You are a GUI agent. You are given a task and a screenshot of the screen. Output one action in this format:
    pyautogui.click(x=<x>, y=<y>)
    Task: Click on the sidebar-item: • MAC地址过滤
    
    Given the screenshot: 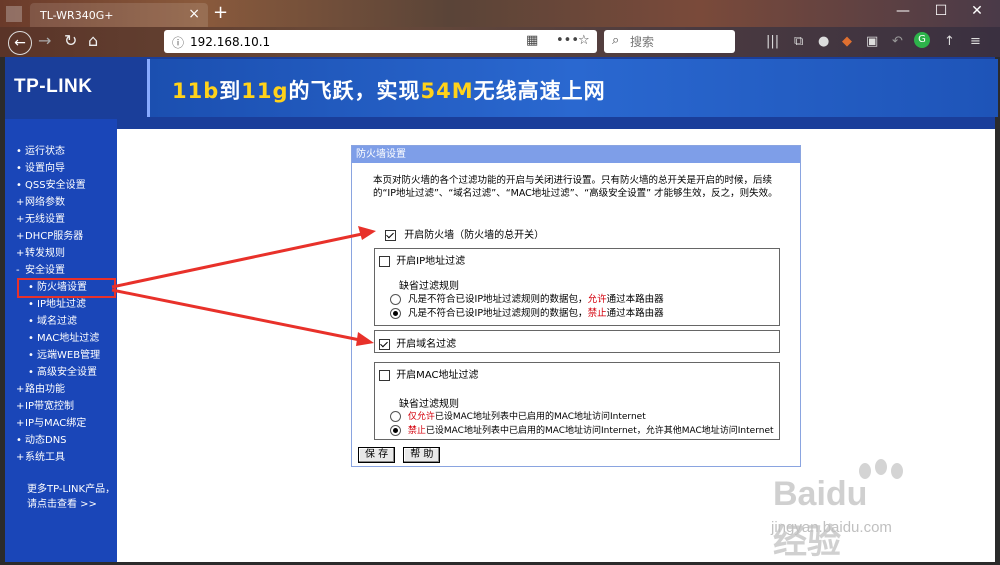 What is the action you would take?
    pyautogui.click(x=58, y=338)
    